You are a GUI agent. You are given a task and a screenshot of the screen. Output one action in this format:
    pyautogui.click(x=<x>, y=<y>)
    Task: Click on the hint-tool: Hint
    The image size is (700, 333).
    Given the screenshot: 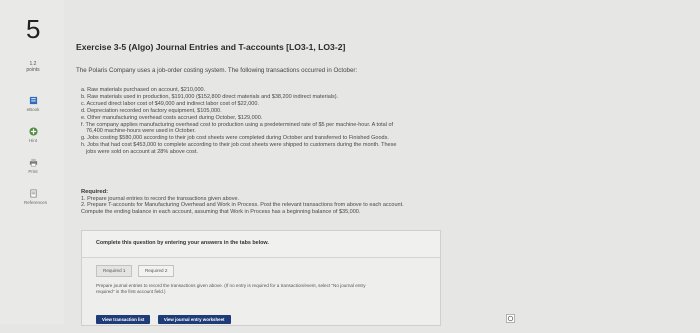 What is the action you would take?
    pyautogui.click(x=33, y=135)
    